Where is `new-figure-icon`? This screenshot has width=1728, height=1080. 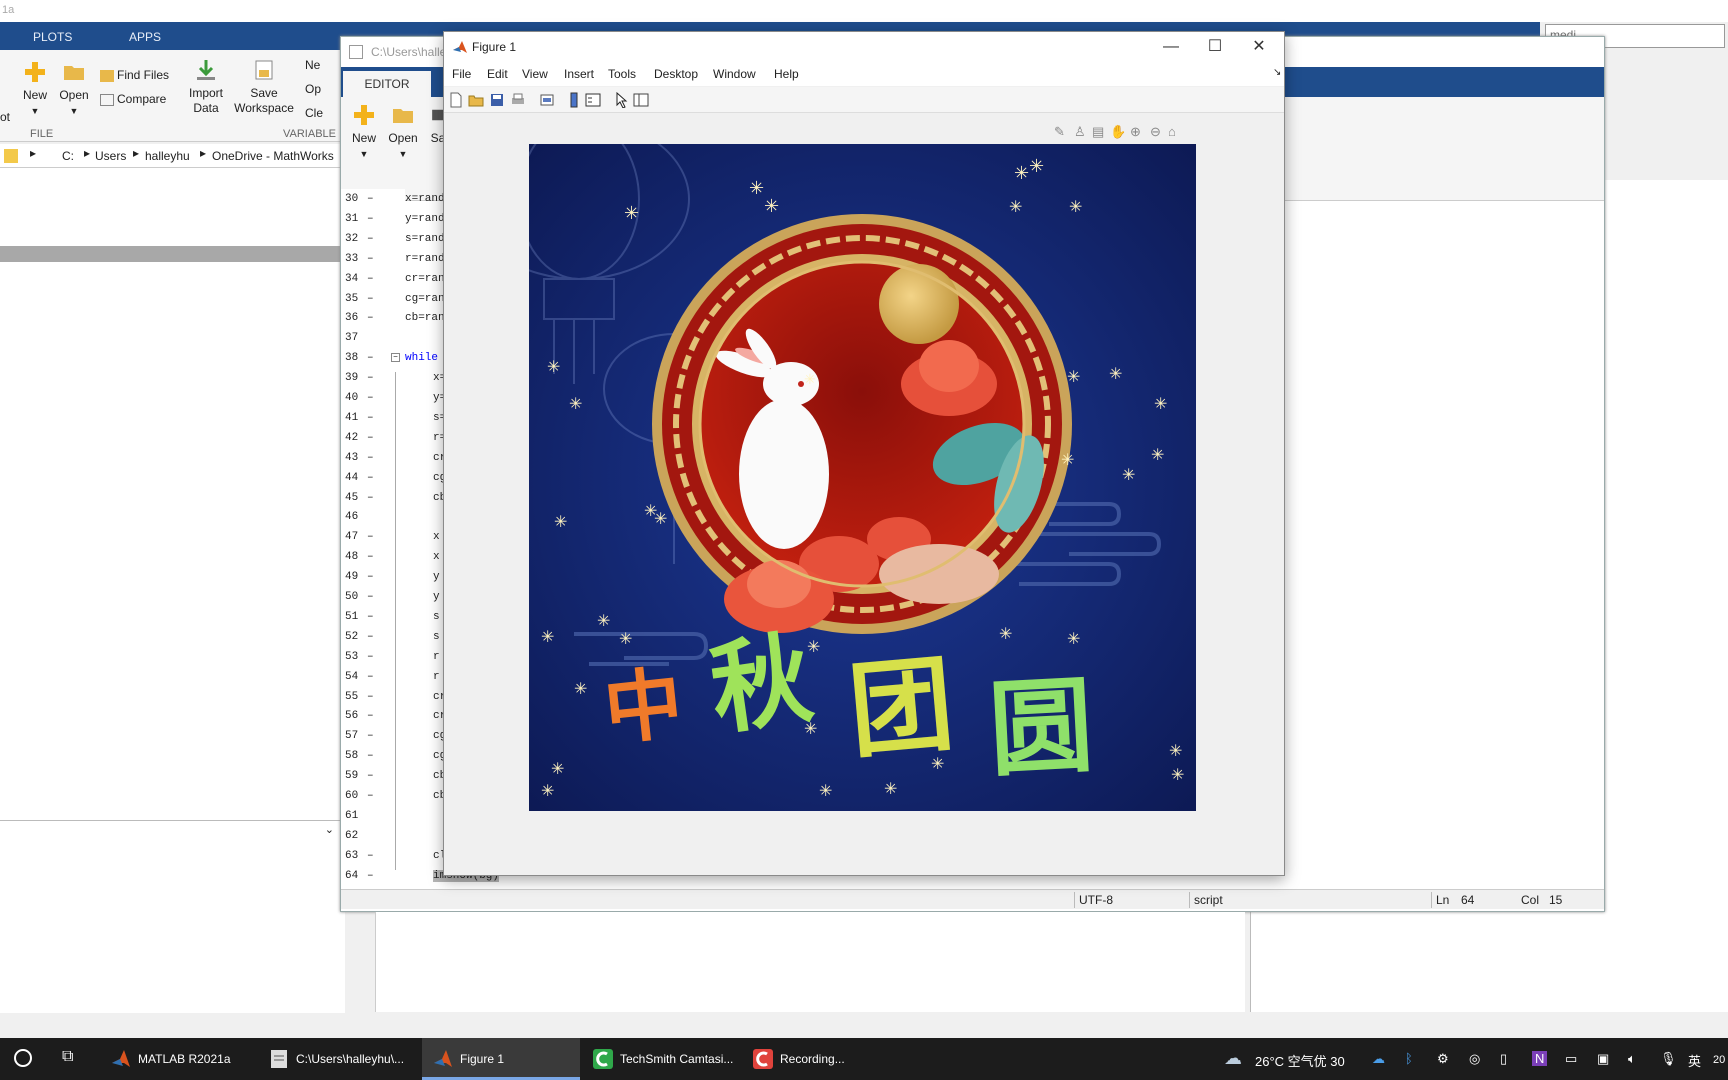
new-figure-icon is located at coordinates (456, 100).